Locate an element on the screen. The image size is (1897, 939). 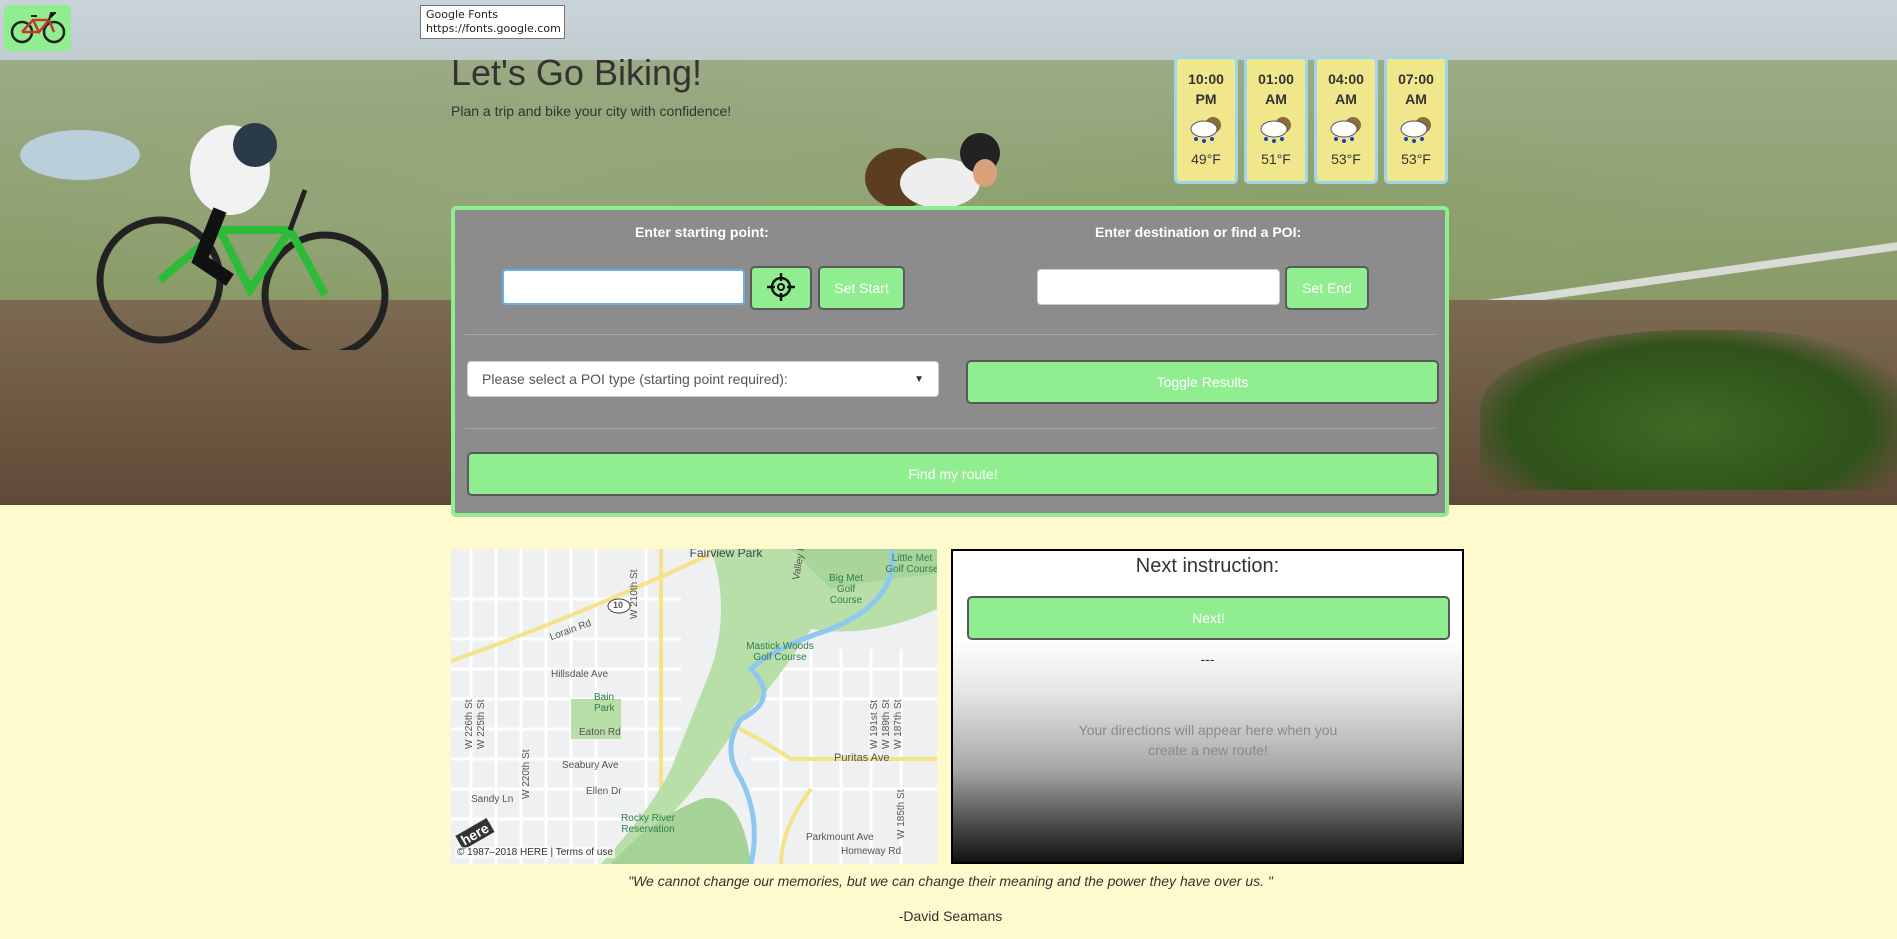
map-label: Eaton Rd is located at coordinates (600, 732).